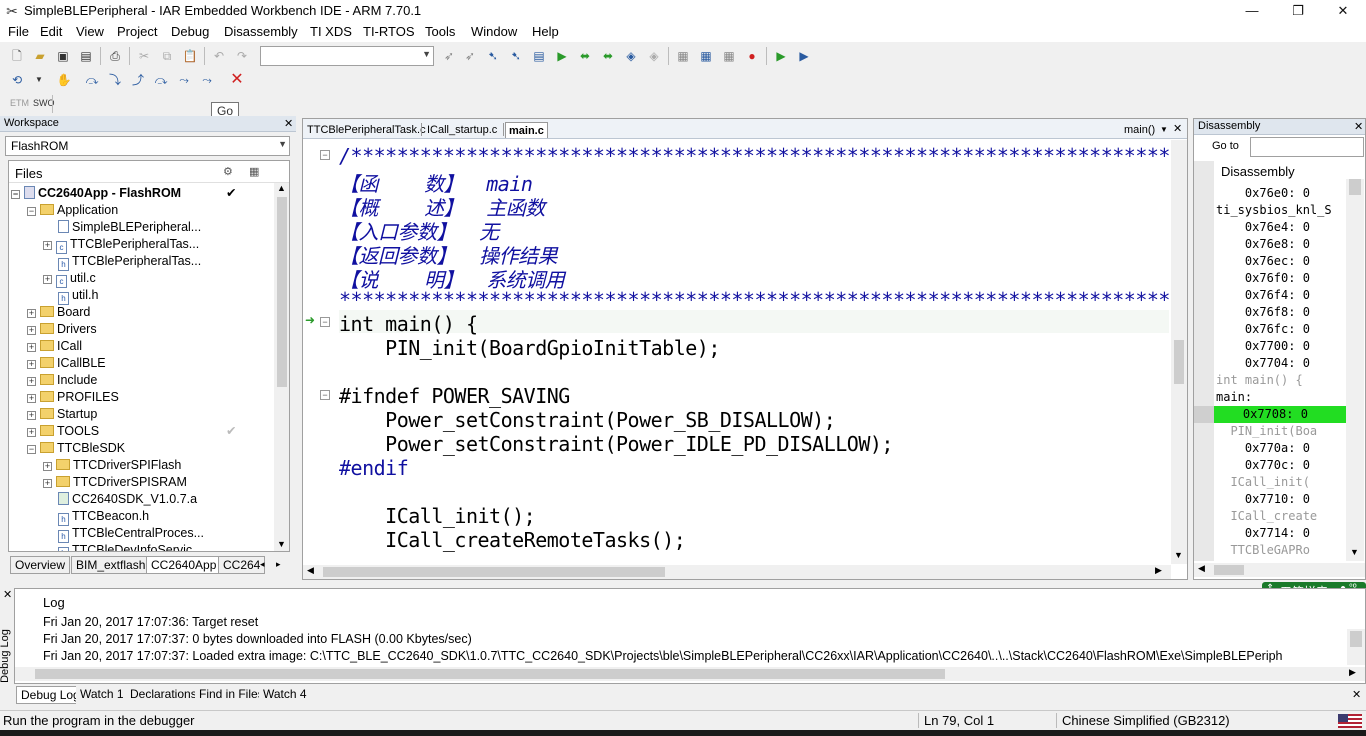  Describe the element at coordinates (163, 695) in the screenshot. I see `tab-declarations: Declarations` at that location.